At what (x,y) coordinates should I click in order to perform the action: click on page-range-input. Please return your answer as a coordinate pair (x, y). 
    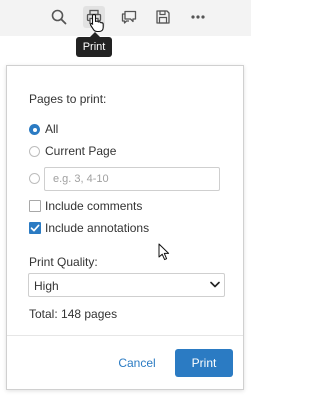
    Looking at the image, I should click on (132, 179).